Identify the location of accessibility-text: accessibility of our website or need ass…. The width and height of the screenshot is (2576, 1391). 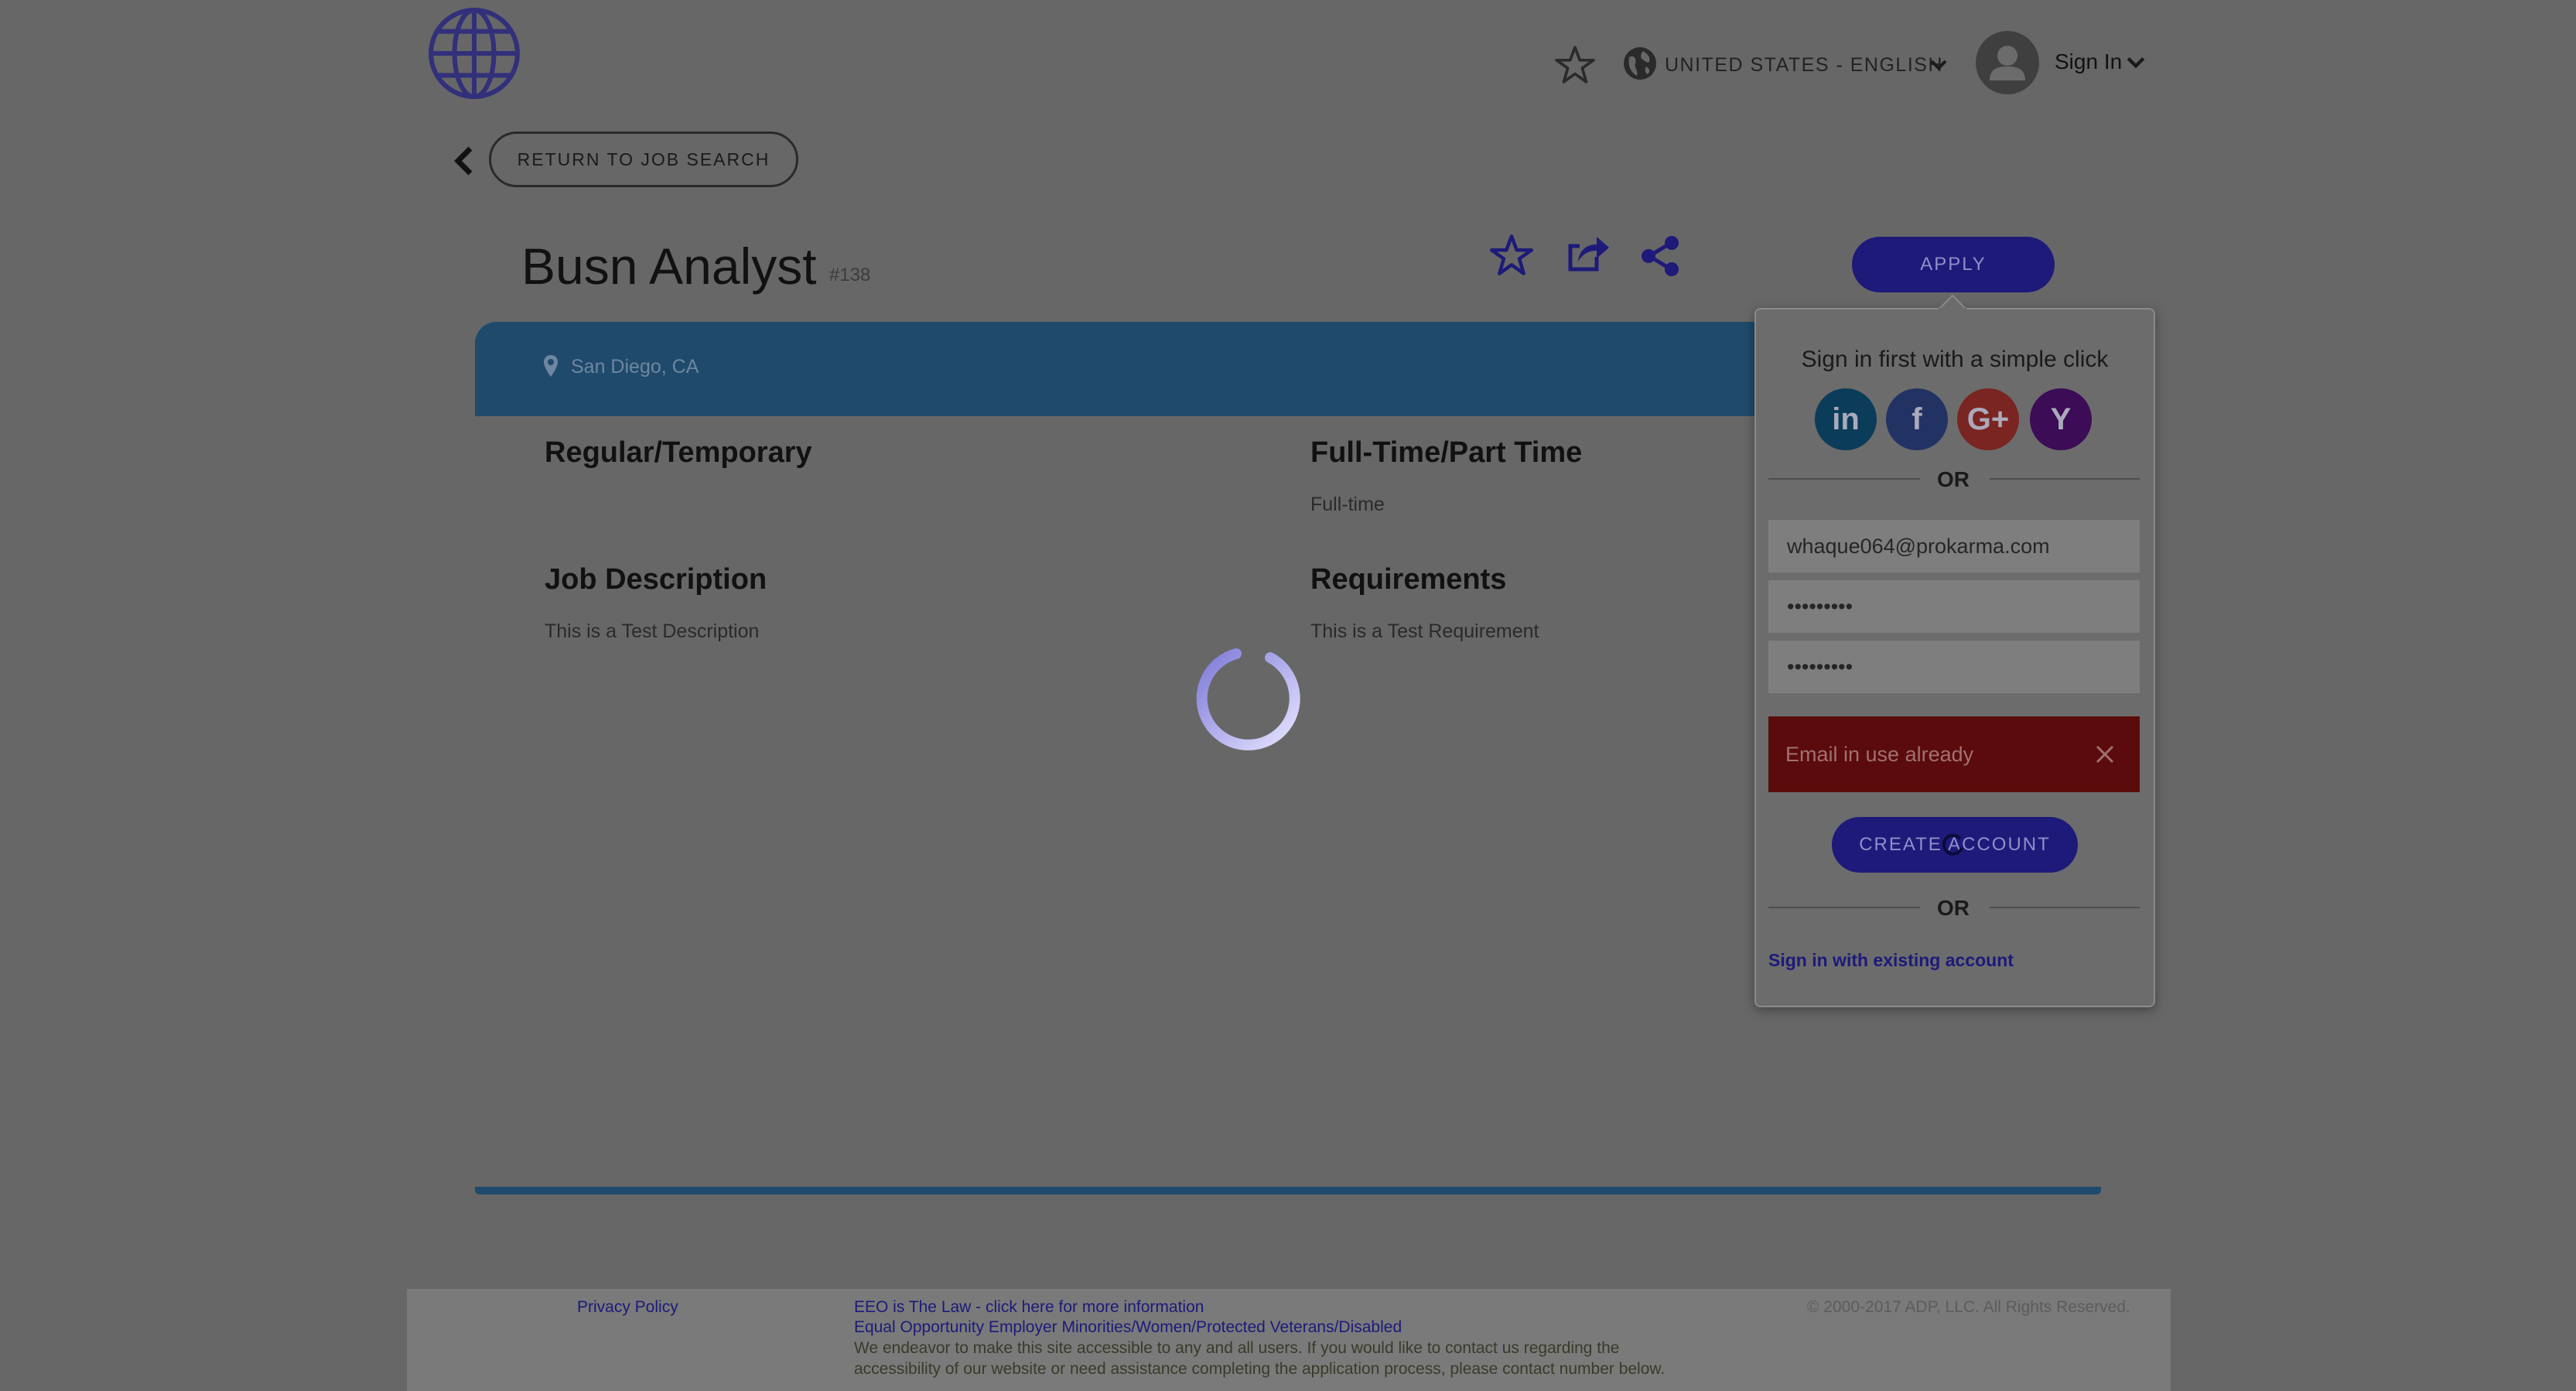
(1260, 1369).